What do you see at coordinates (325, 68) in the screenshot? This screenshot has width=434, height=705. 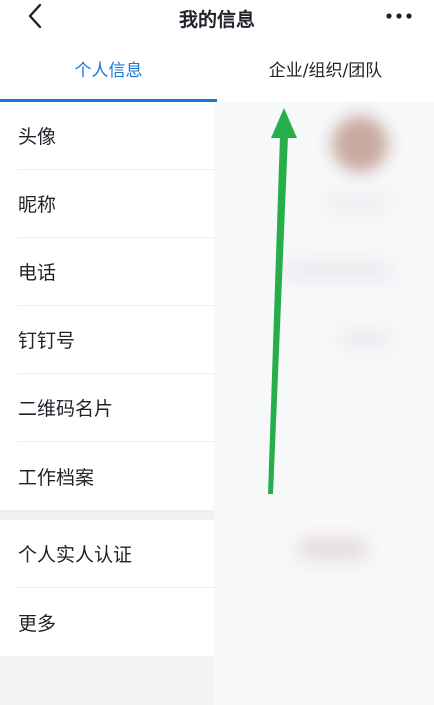 I see `tab-organization: 企业/组织/团队` at bounding box center [325, 68].